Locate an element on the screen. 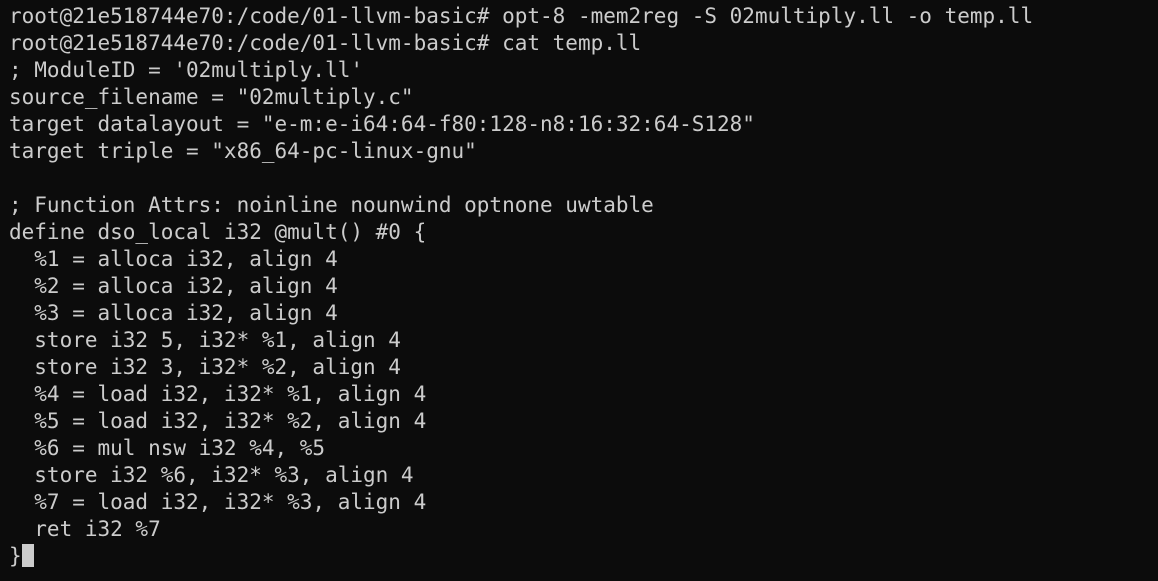  terminal-line-17: %6 = mul nsw i32 %4, %5 is located at coordinates (167, 448).